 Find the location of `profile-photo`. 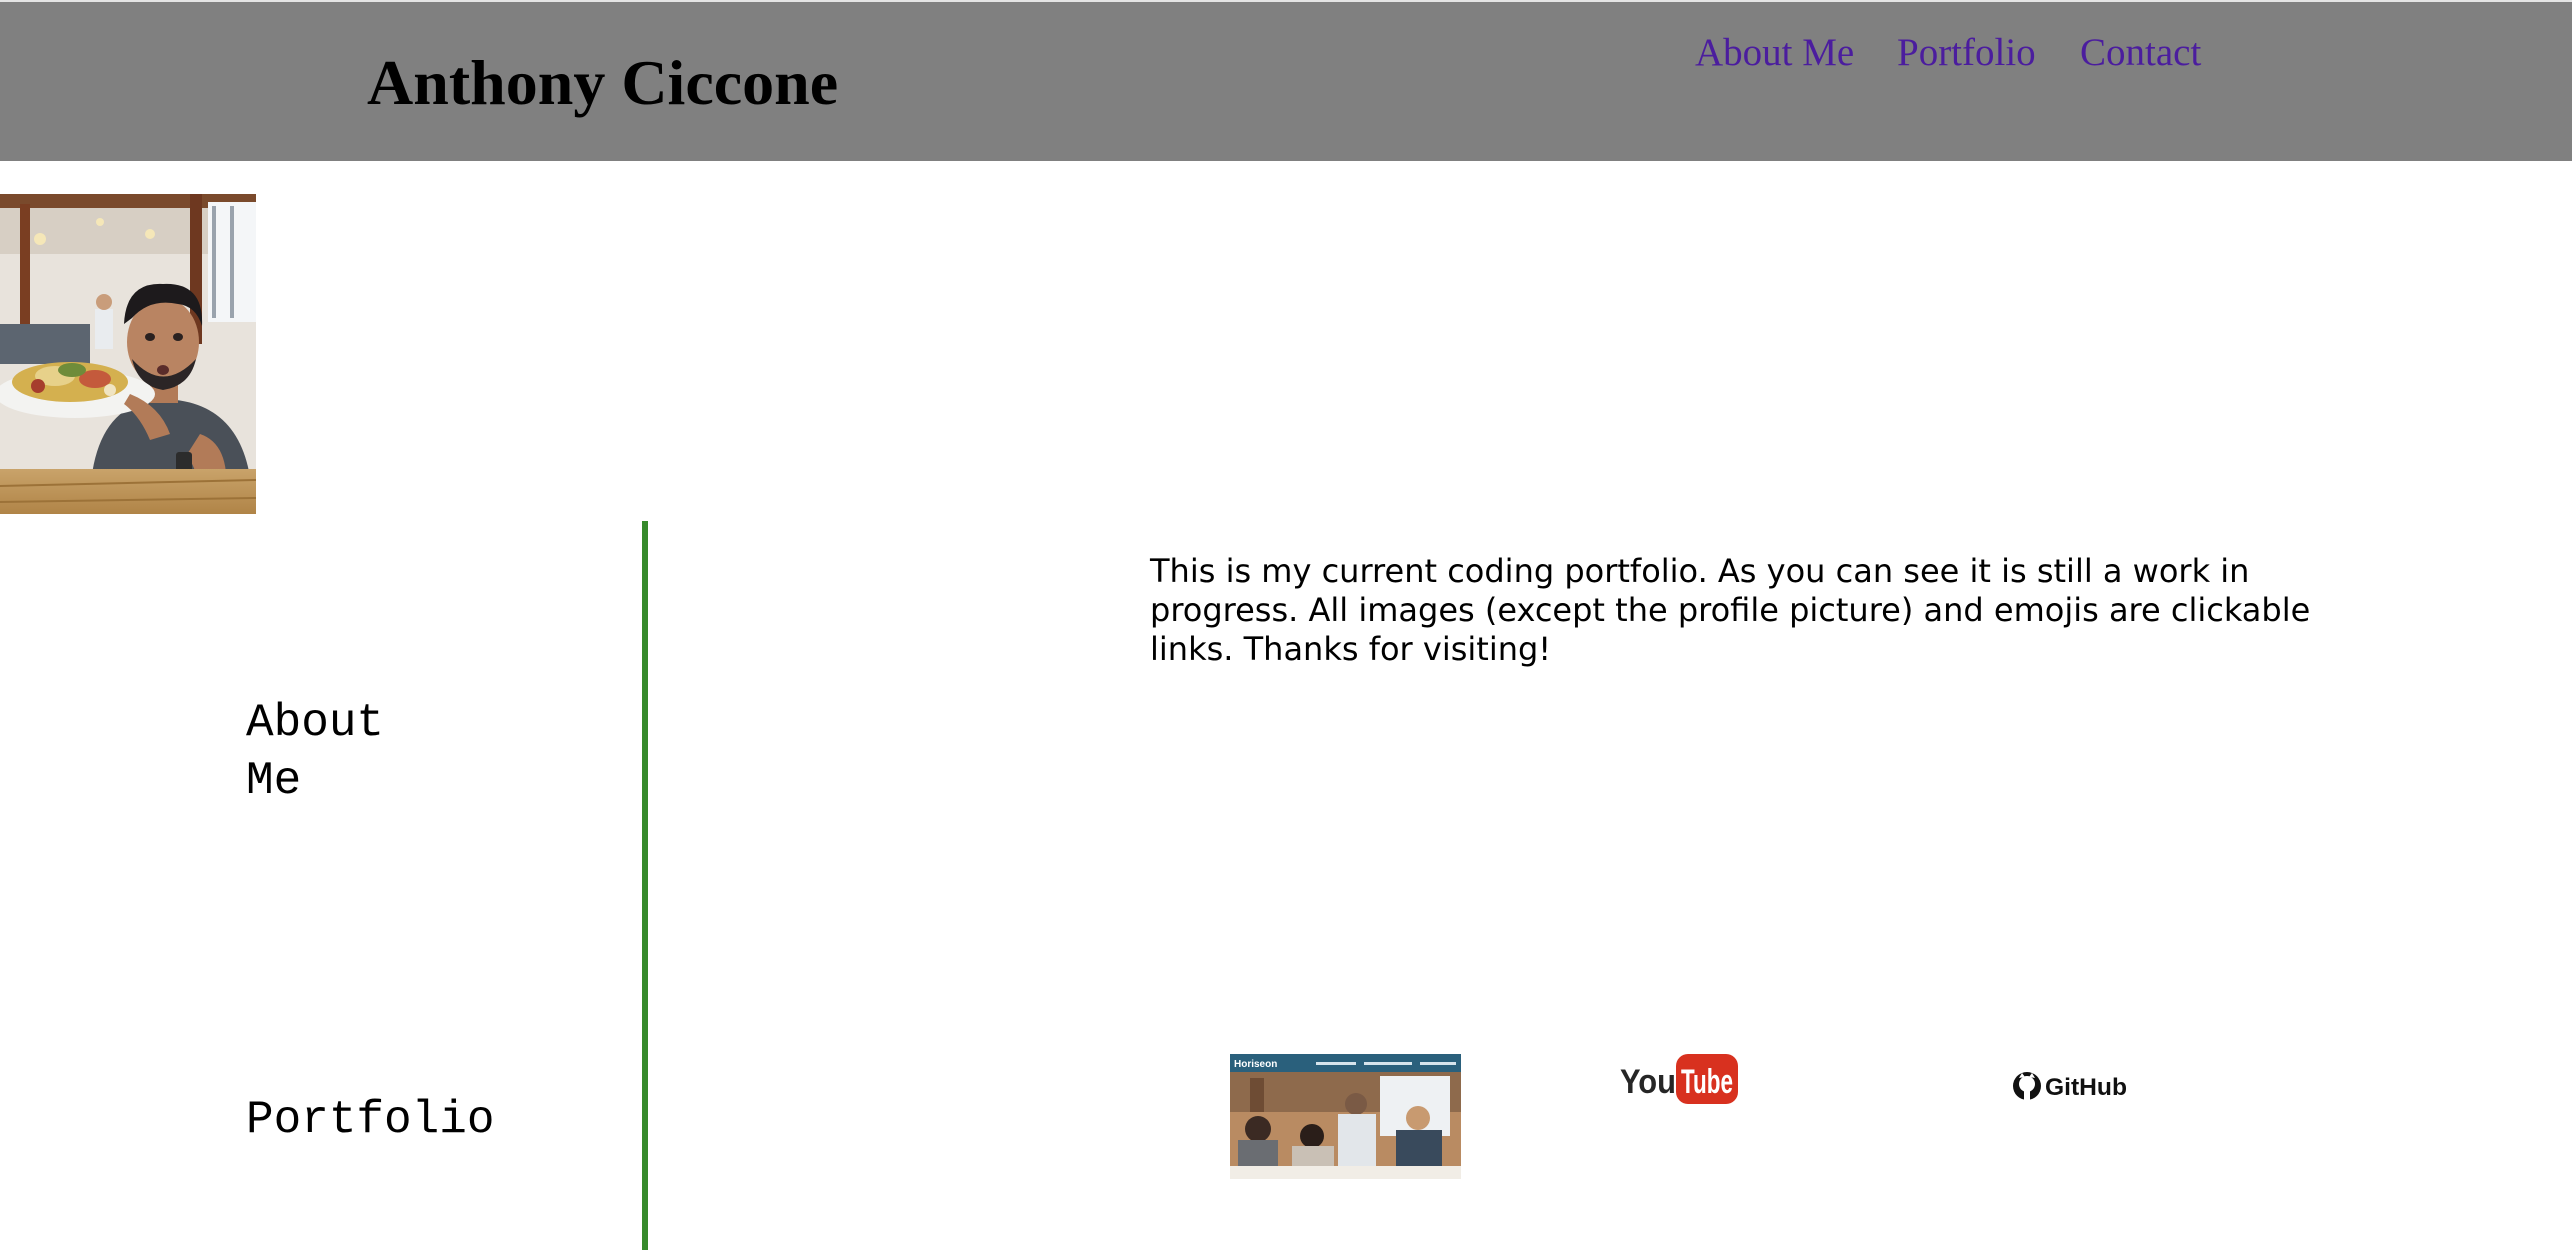

profile-photo is located at coordinates (128, 354).